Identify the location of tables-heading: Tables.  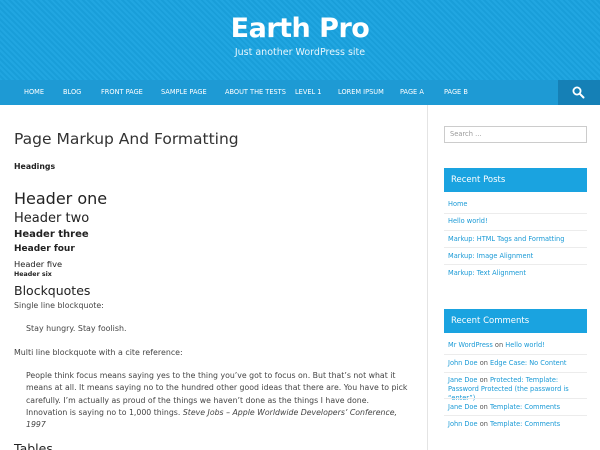
(33, 445).